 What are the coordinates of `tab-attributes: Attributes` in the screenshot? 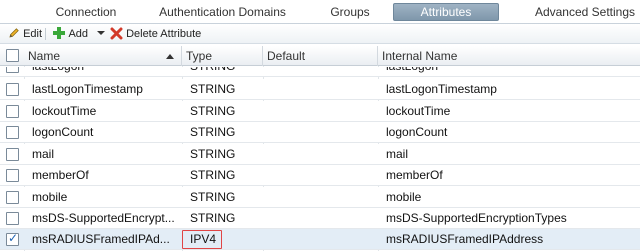 It's located at (446, 12).